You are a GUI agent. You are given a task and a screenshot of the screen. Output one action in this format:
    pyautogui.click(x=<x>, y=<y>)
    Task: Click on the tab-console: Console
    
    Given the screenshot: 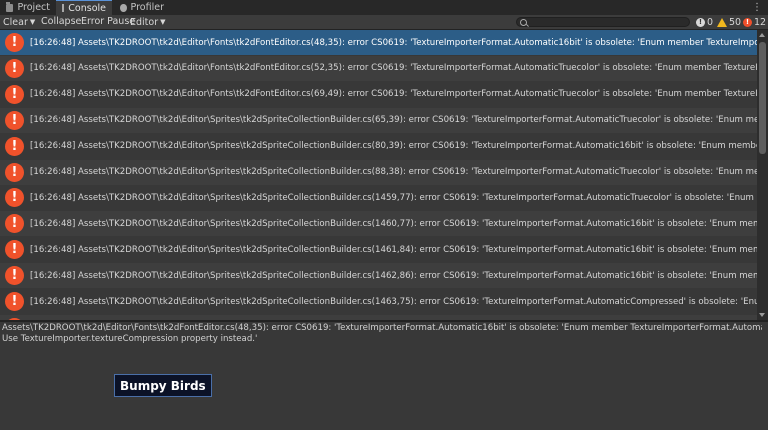 What is the action you would take?
    pyautogui.click(x=84, y=7)
    